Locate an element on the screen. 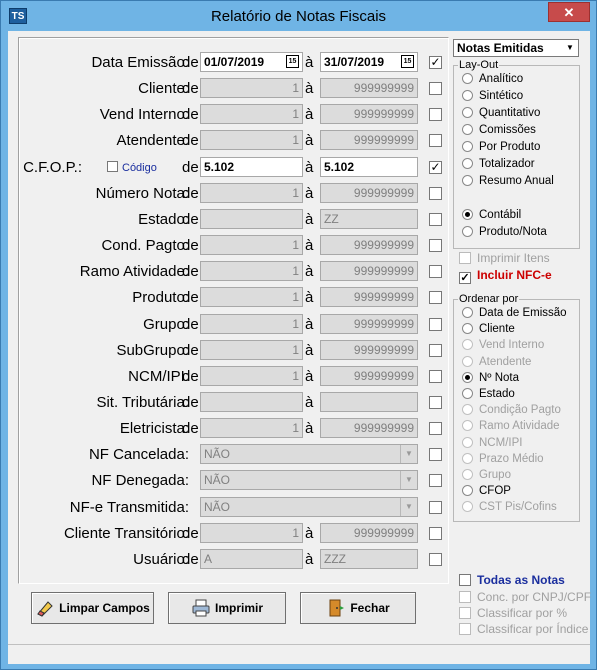 The height and width of the screenshot is (670, 597). ordenar-radio: NCM/IPI is located at coordinates (492, 444).